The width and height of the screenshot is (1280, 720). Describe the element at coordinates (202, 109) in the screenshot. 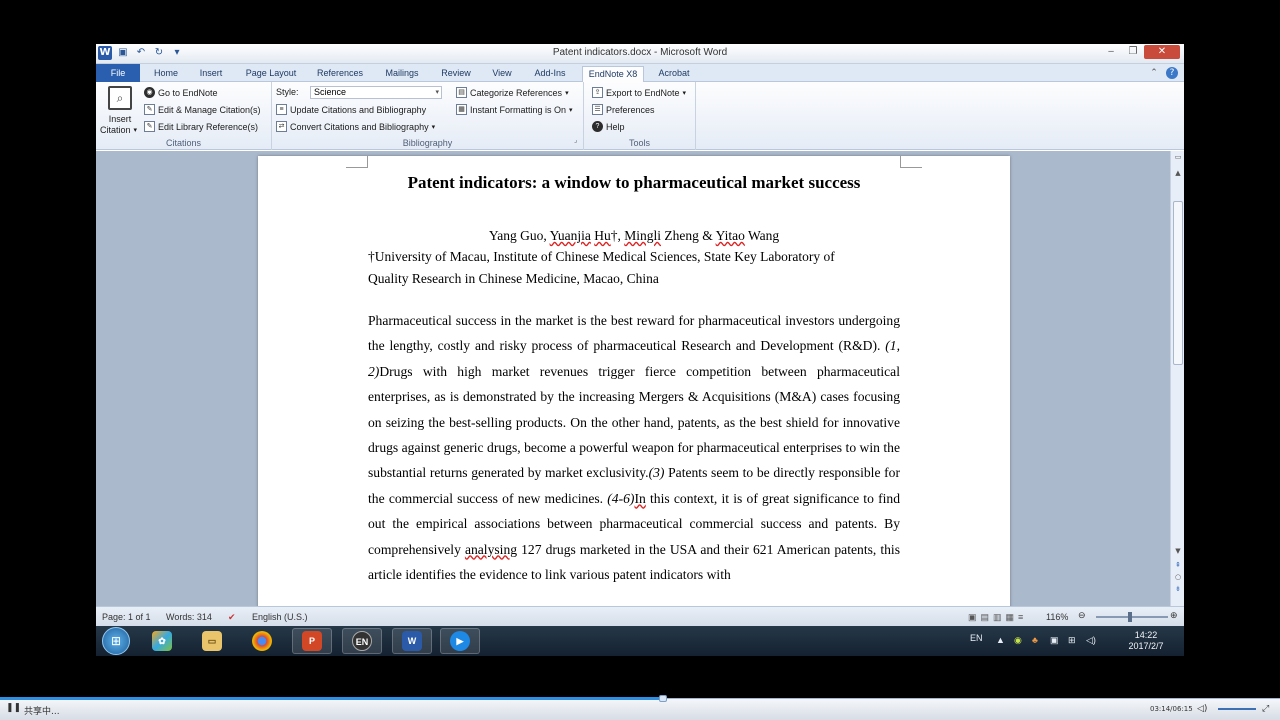

I see `edit-manage-citations-button: ✎ Edit & Manage Citation(s)` at that location.